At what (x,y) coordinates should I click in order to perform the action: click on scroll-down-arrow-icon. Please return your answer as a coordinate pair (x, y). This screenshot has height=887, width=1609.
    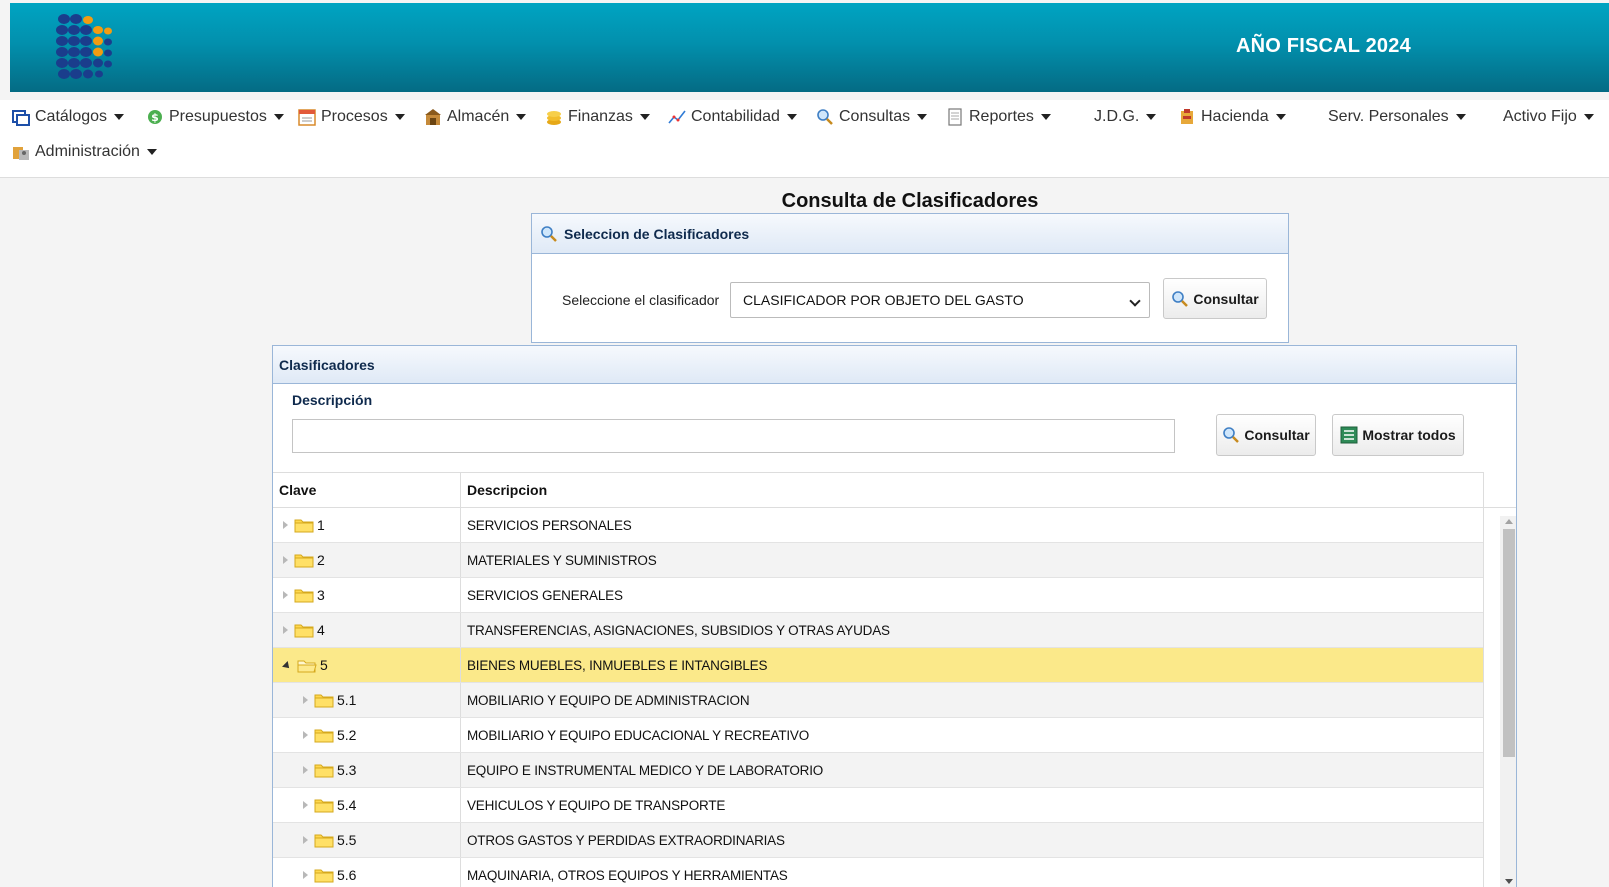
    Looking at the image, I should click on (1509, 881).